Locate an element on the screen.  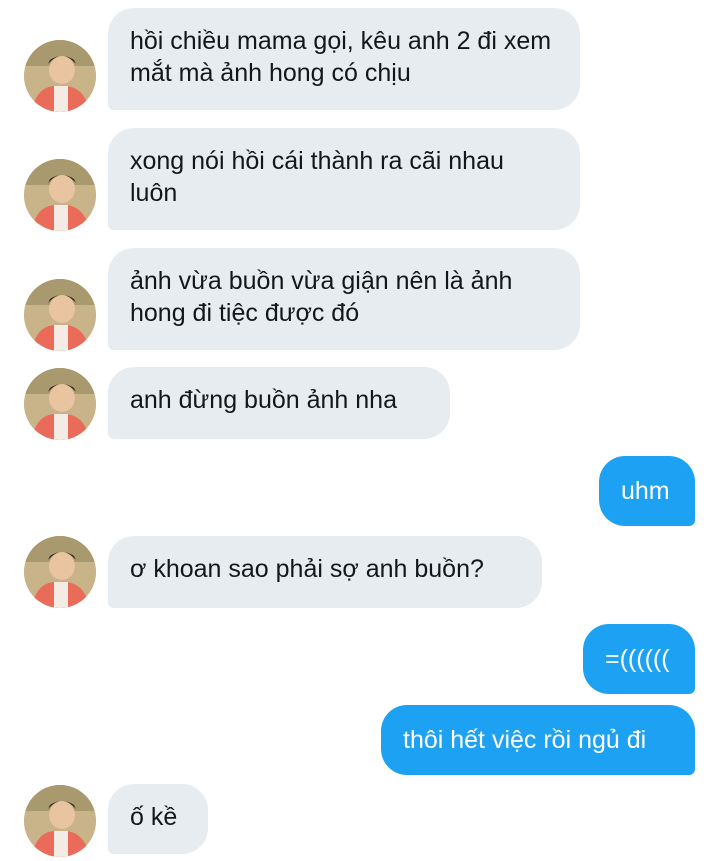
message-bubble-incoming: ơ khoan sao phải sợ anh buồn? is located at coordinates (325, 572).